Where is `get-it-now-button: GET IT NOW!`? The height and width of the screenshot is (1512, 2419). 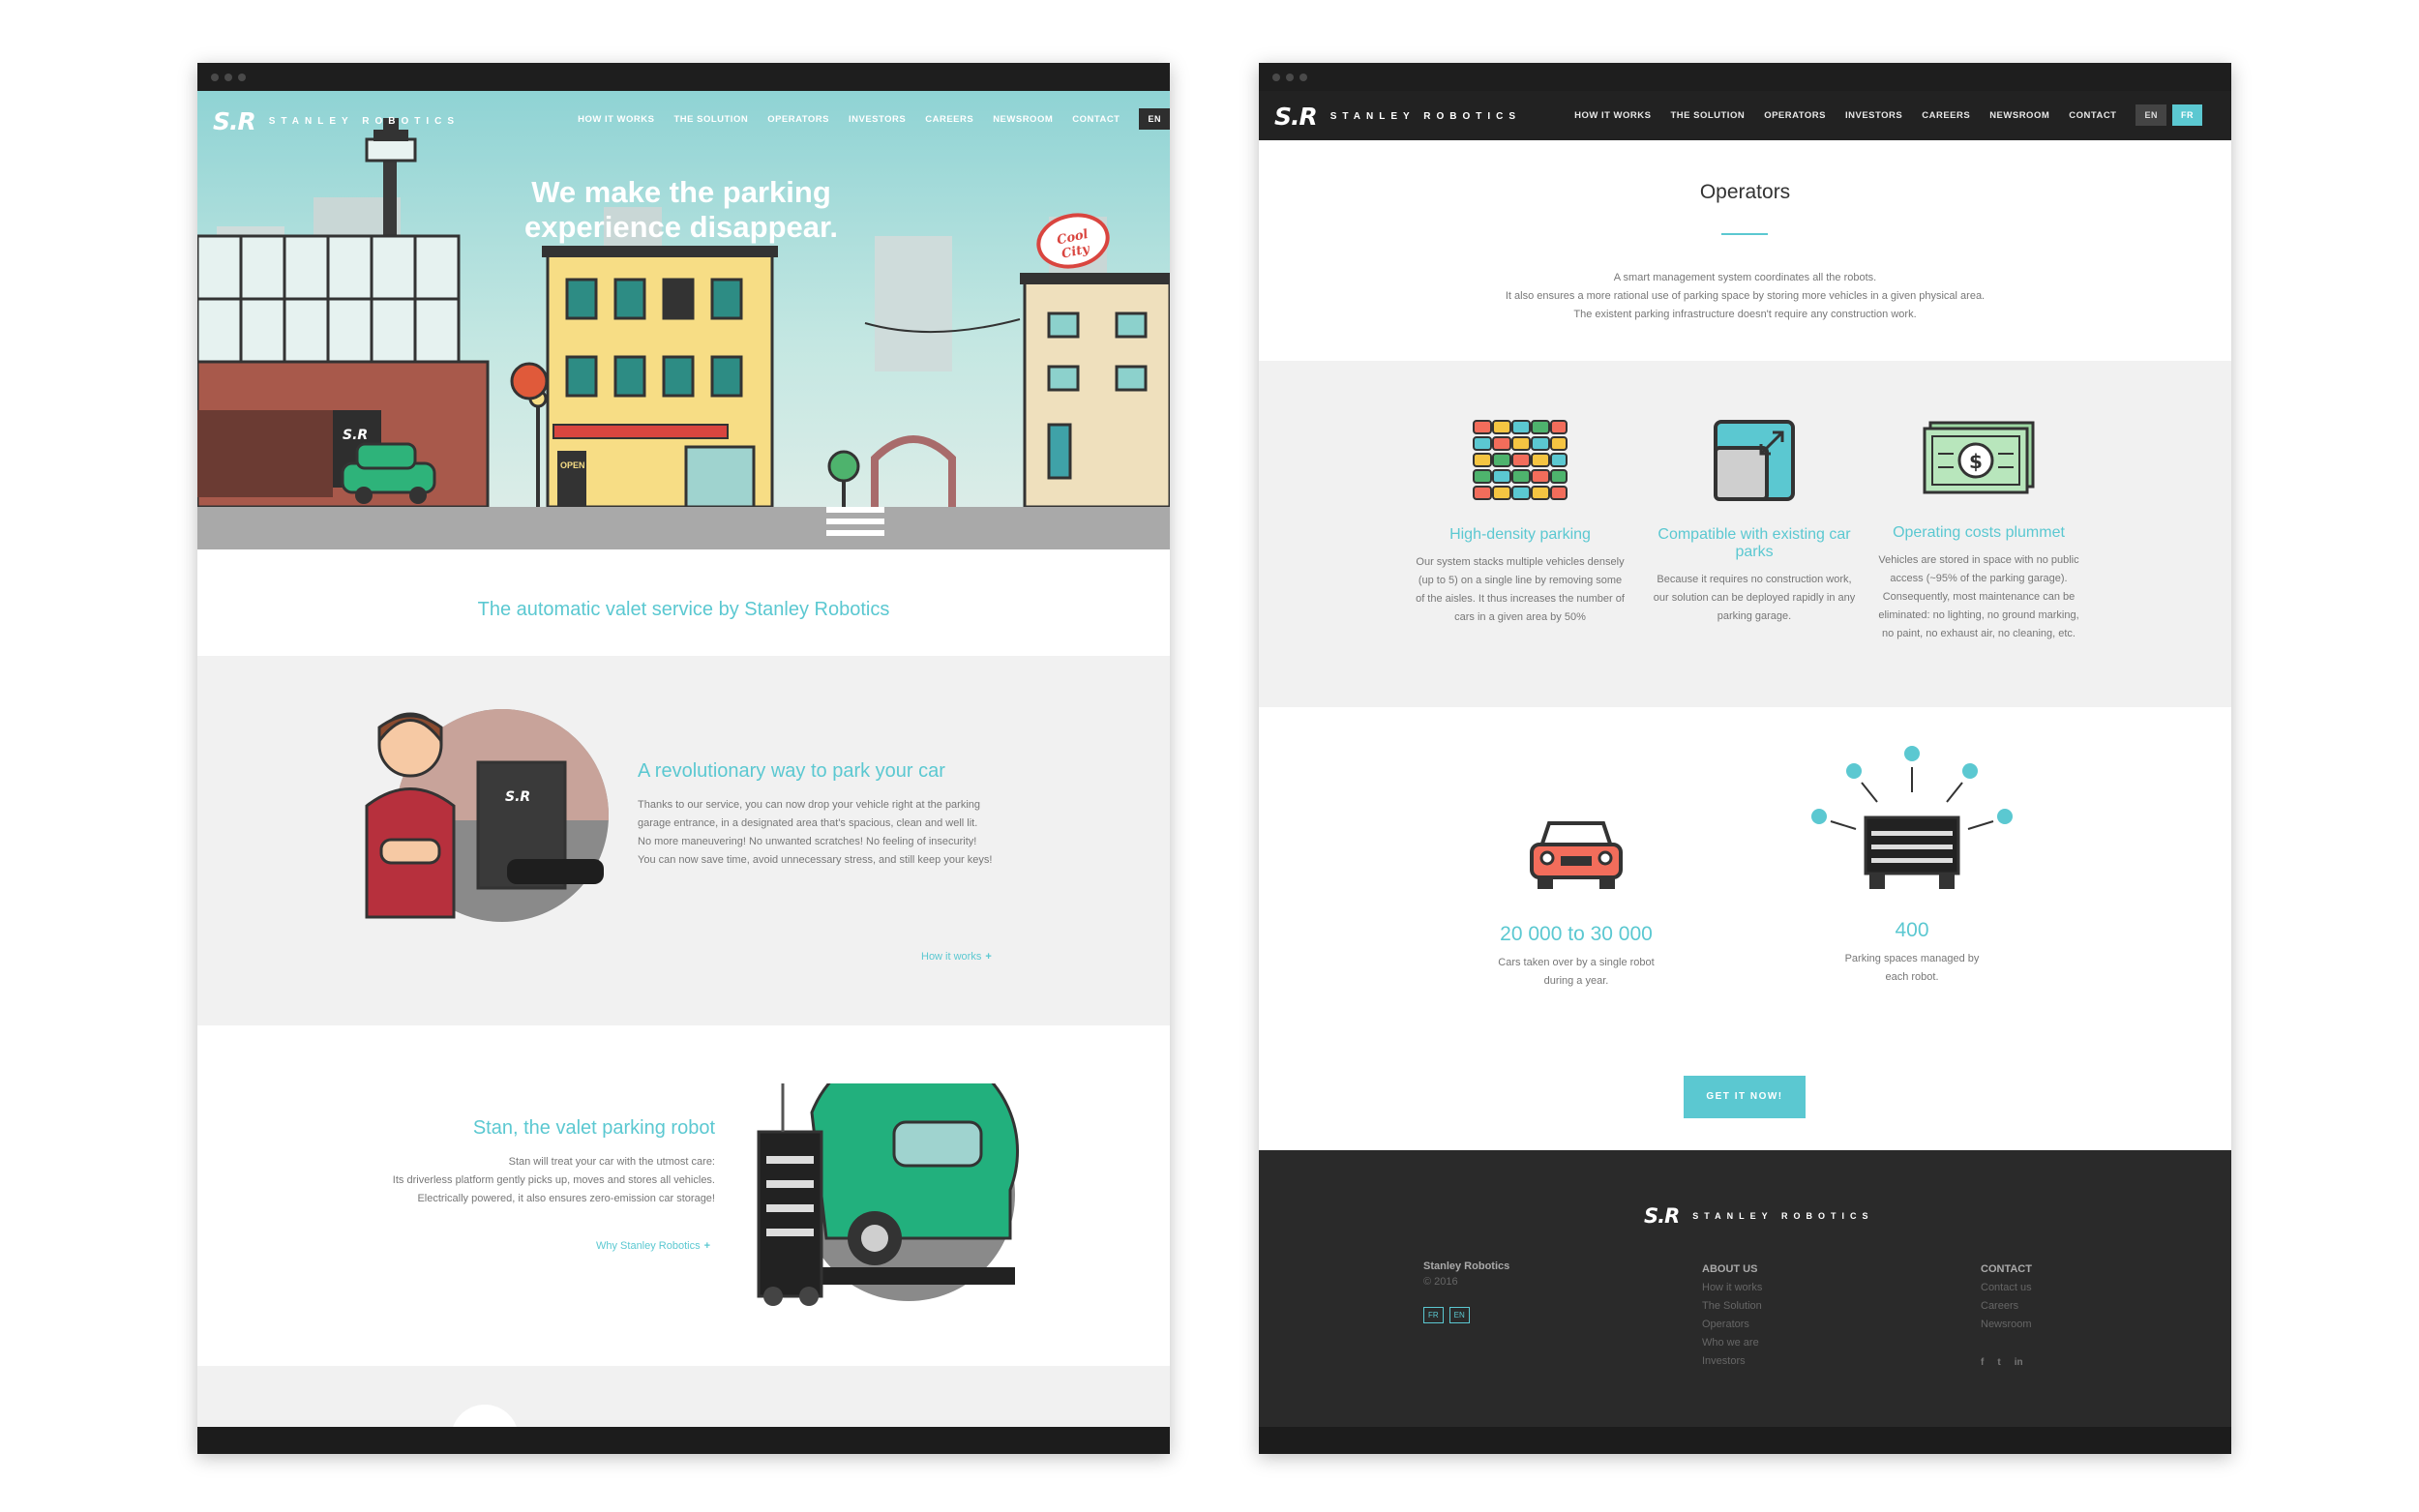
get-it-now-button: GET IT NOW! is located at coordinates (1745, 1097).